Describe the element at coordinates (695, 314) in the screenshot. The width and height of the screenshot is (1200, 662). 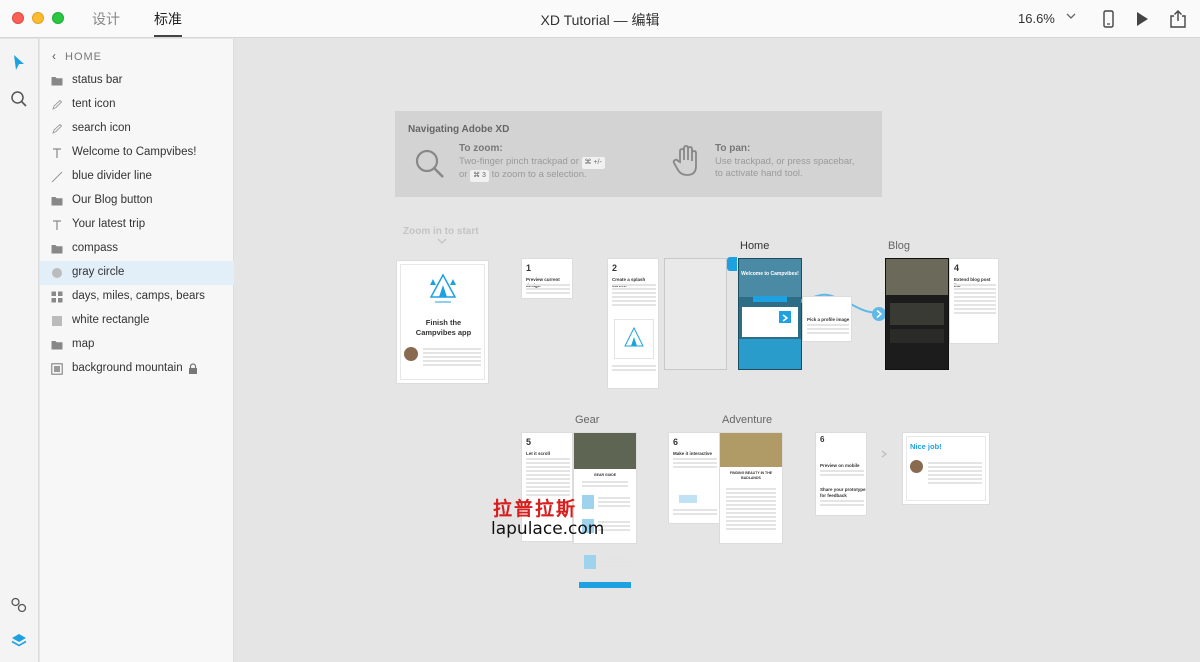
I see `empty-artboard` at that location.